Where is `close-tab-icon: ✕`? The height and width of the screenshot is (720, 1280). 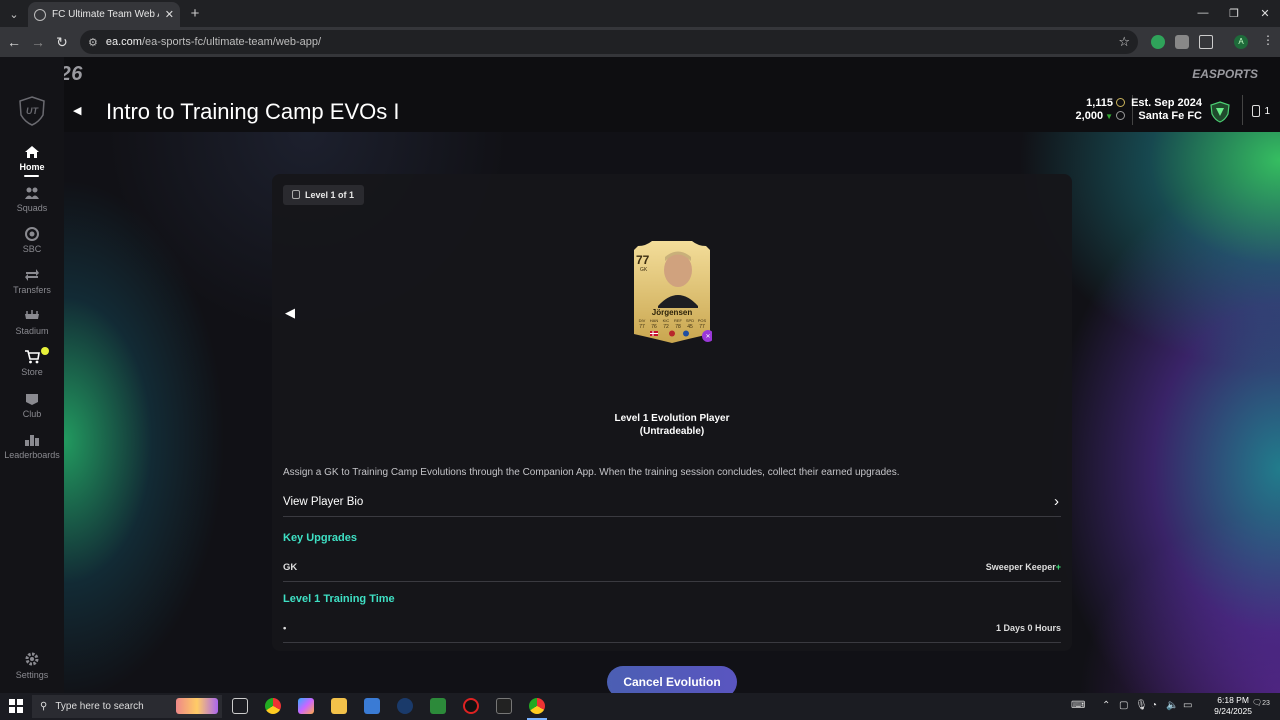 close-tab-icon: ✕ is located at coordinates (169, 14).